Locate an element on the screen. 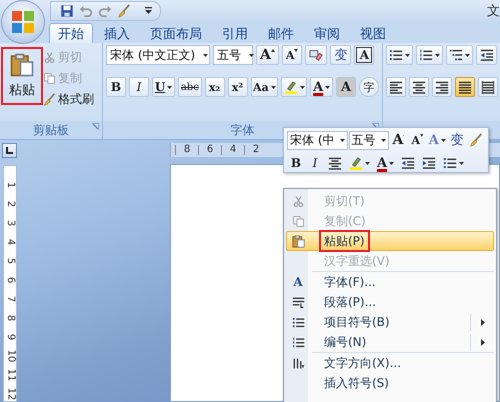 The image size is (500, 402). font-glyph: A is located at coordinates (298, 282).